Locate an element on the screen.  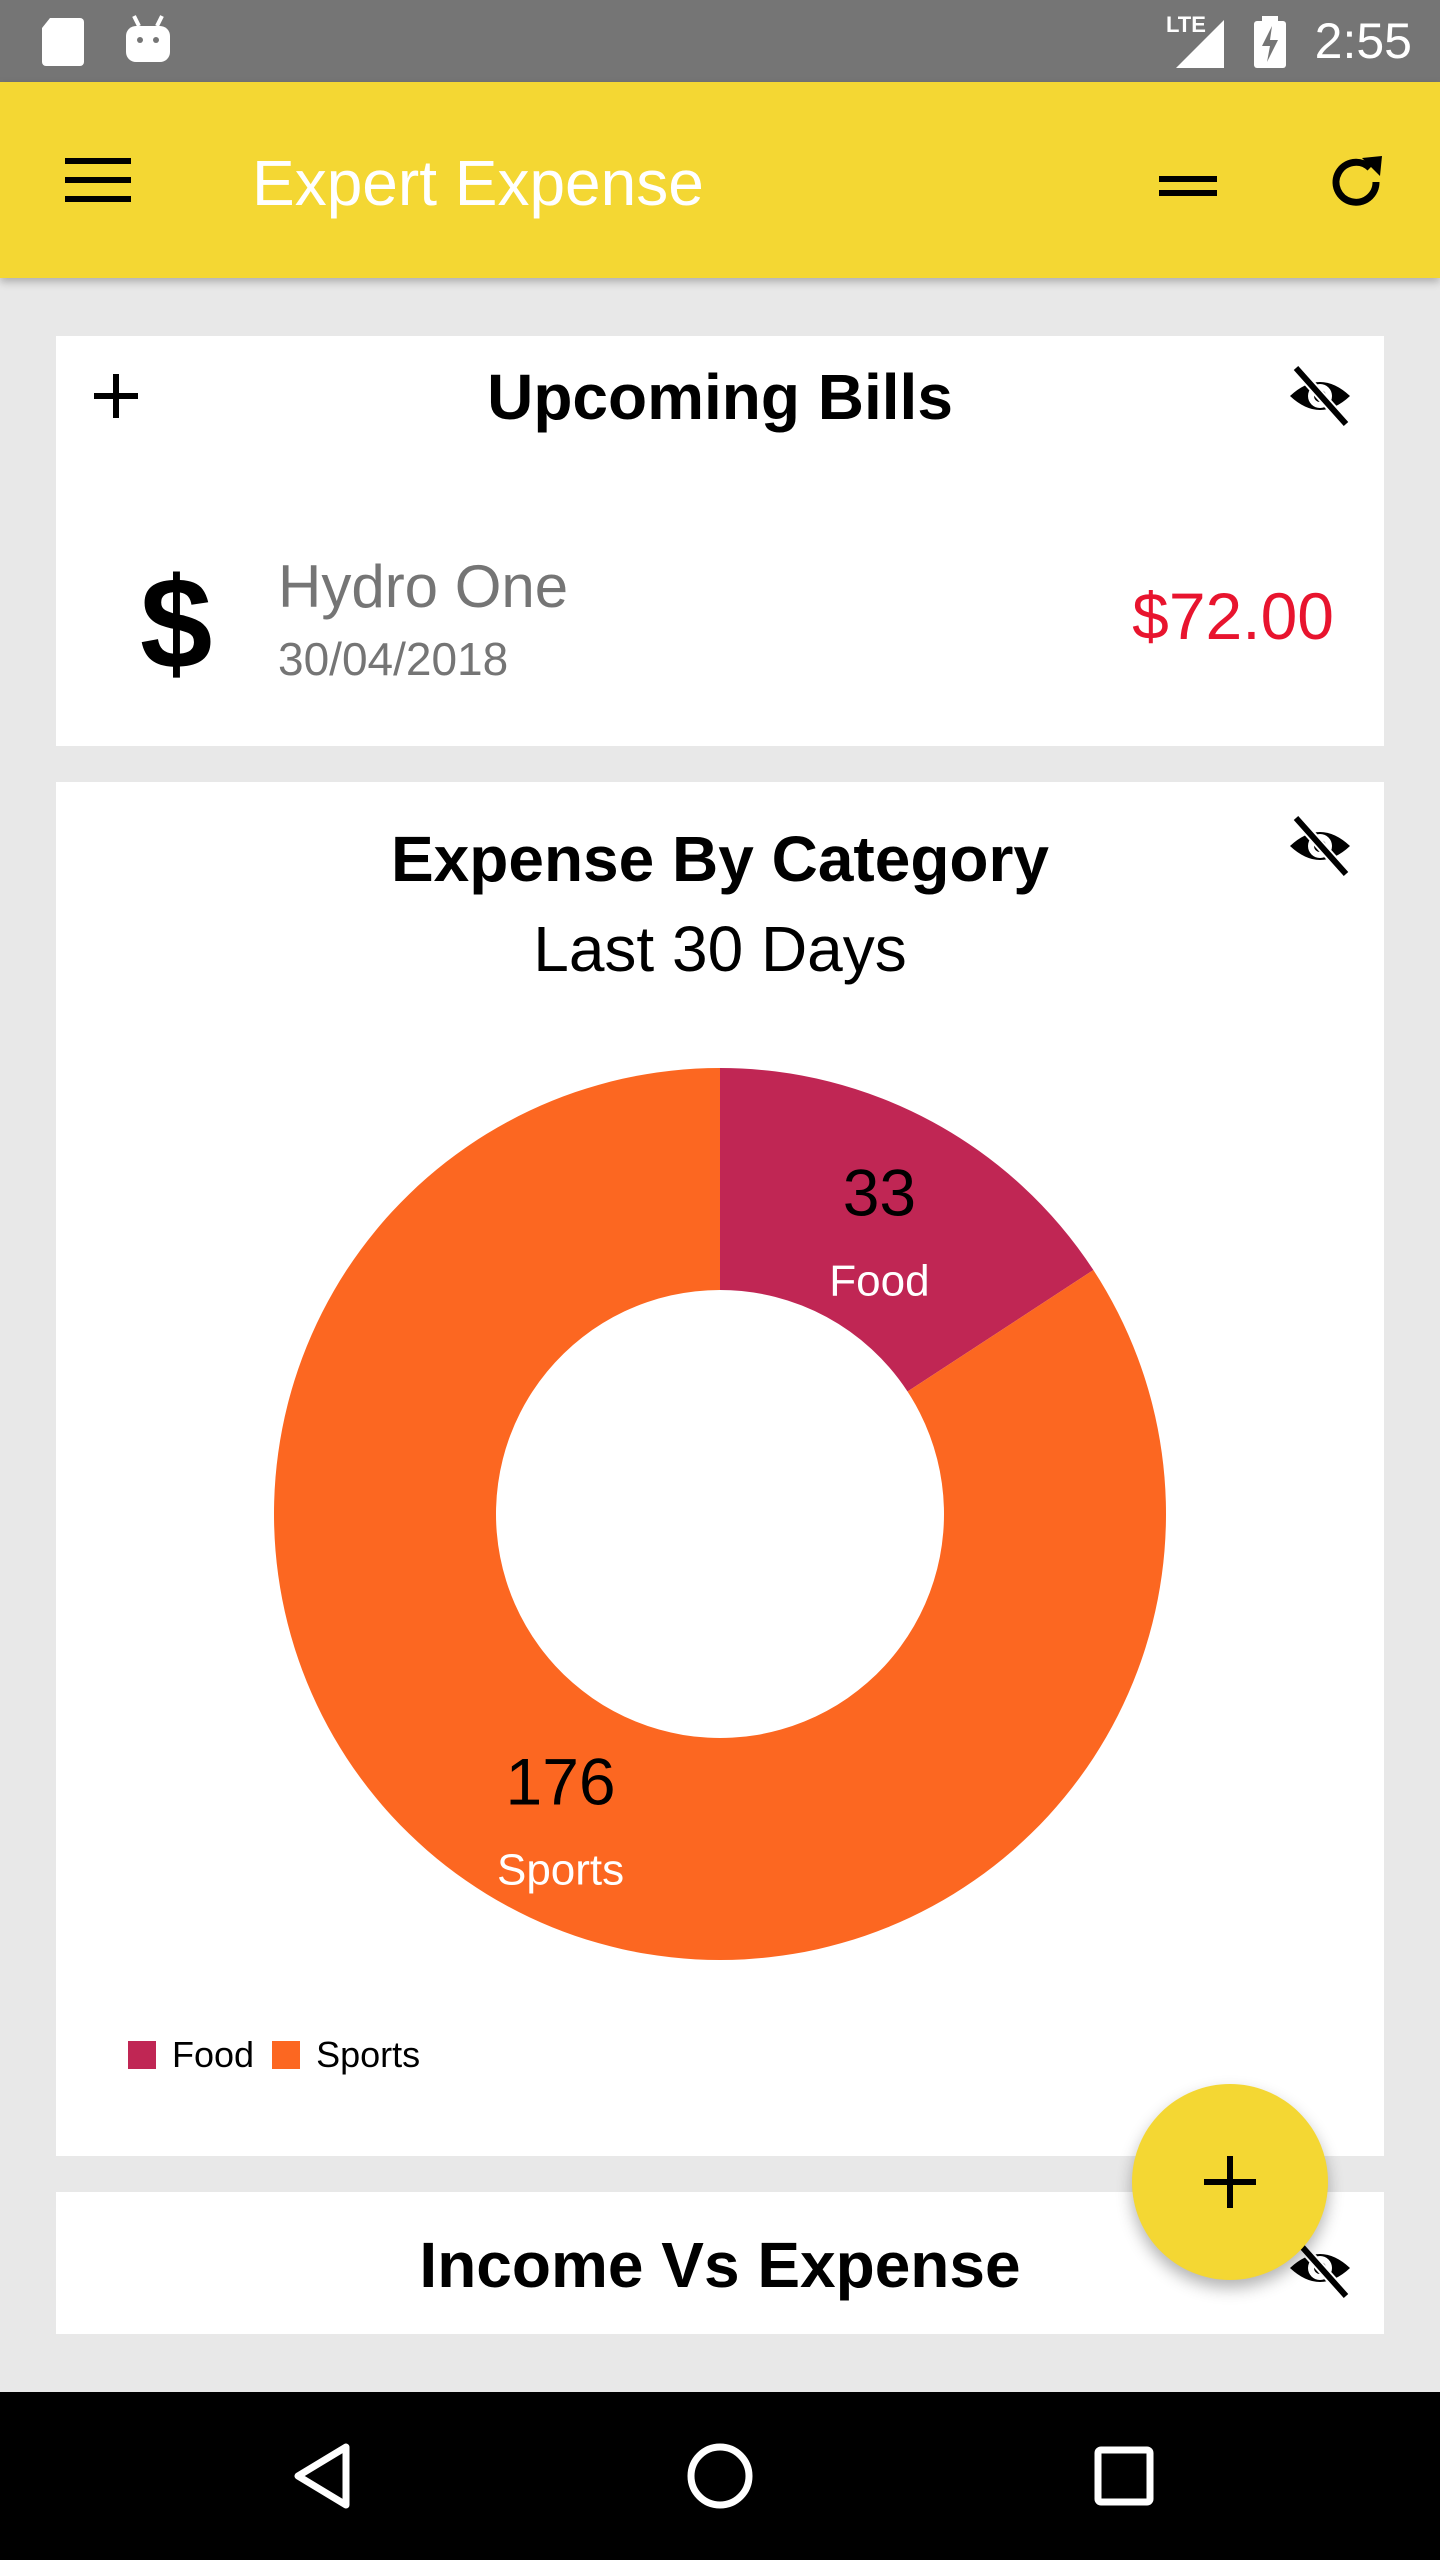
reorder-button is located at coordinates (1188, 186).